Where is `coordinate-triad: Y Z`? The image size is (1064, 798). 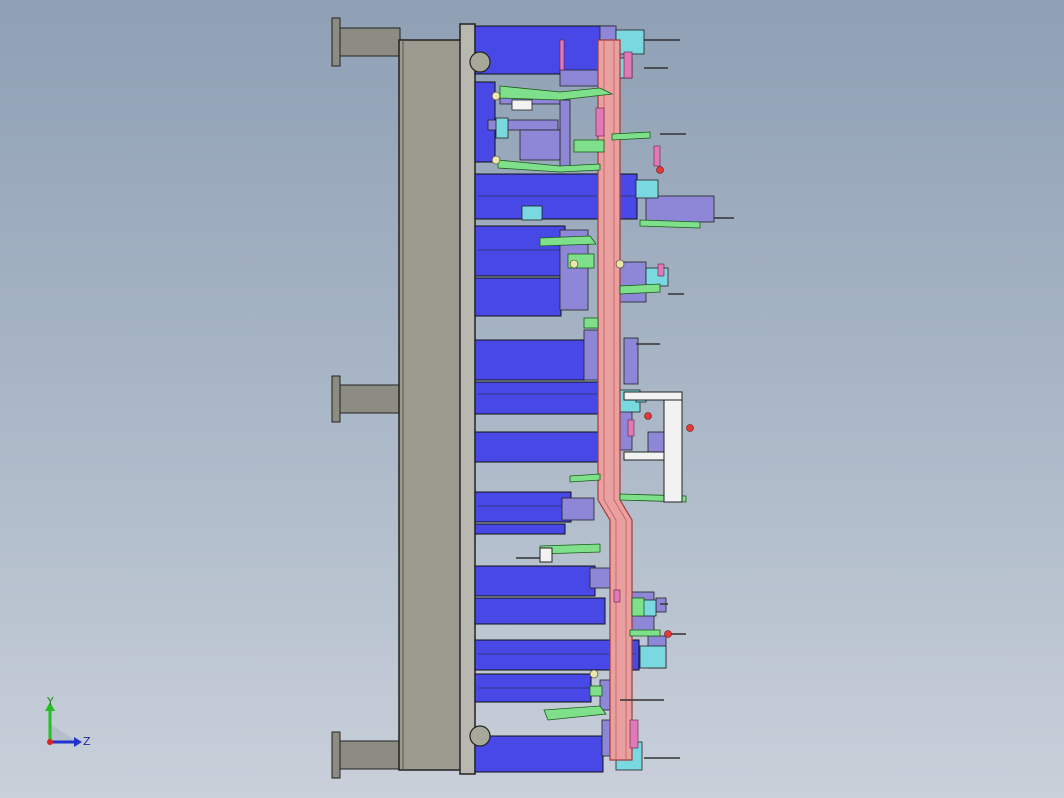 coordinate-triad: Y Z is located at coordinates (71, 726).